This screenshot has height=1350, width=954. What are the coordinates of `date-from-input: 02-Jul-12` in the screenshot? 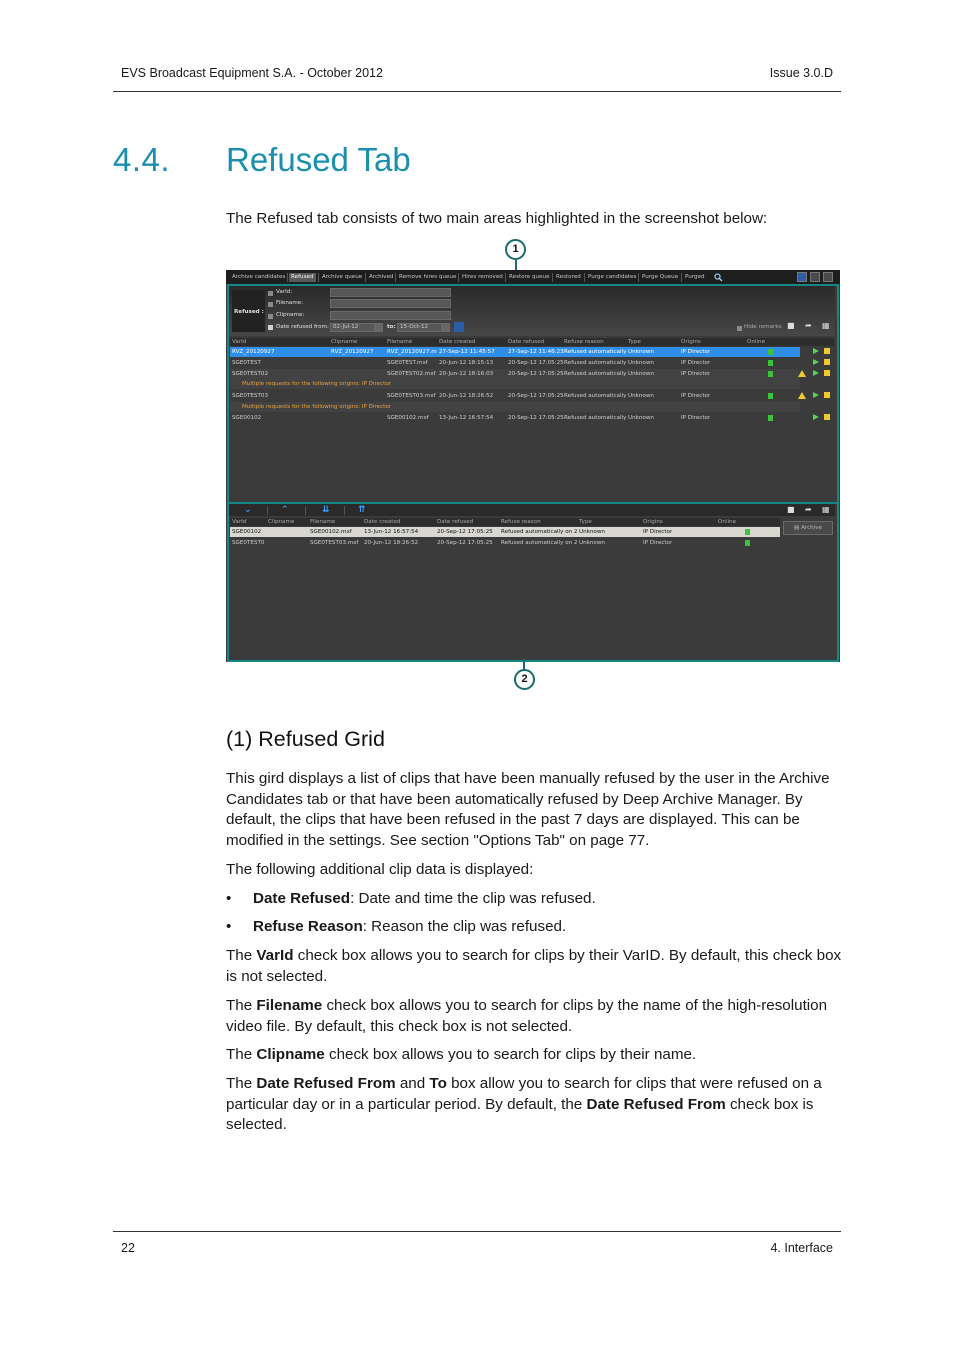 It's located at (352, 327).